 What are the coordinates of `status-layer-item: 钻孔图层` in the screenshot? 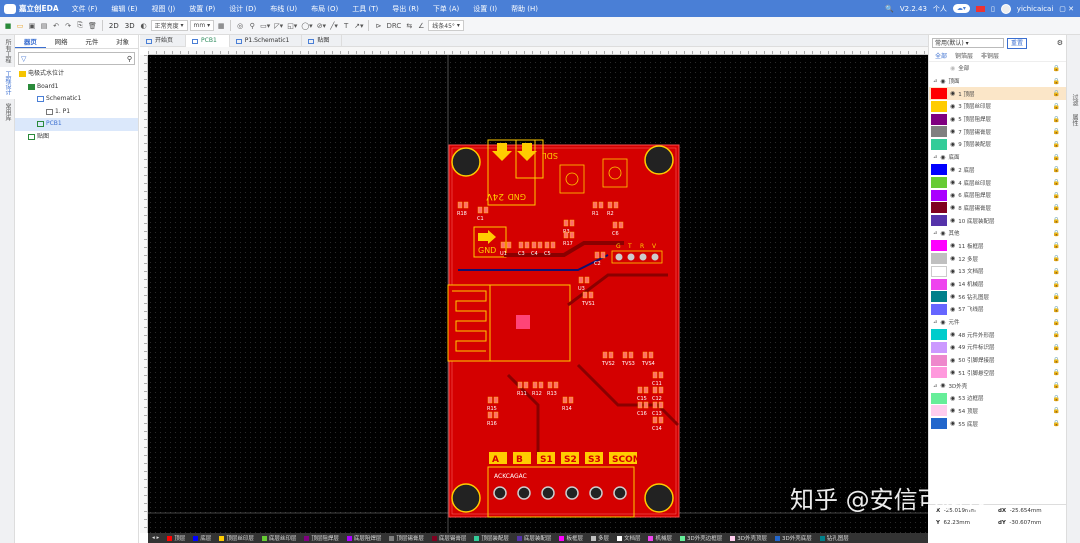 It's located at (834, 538).